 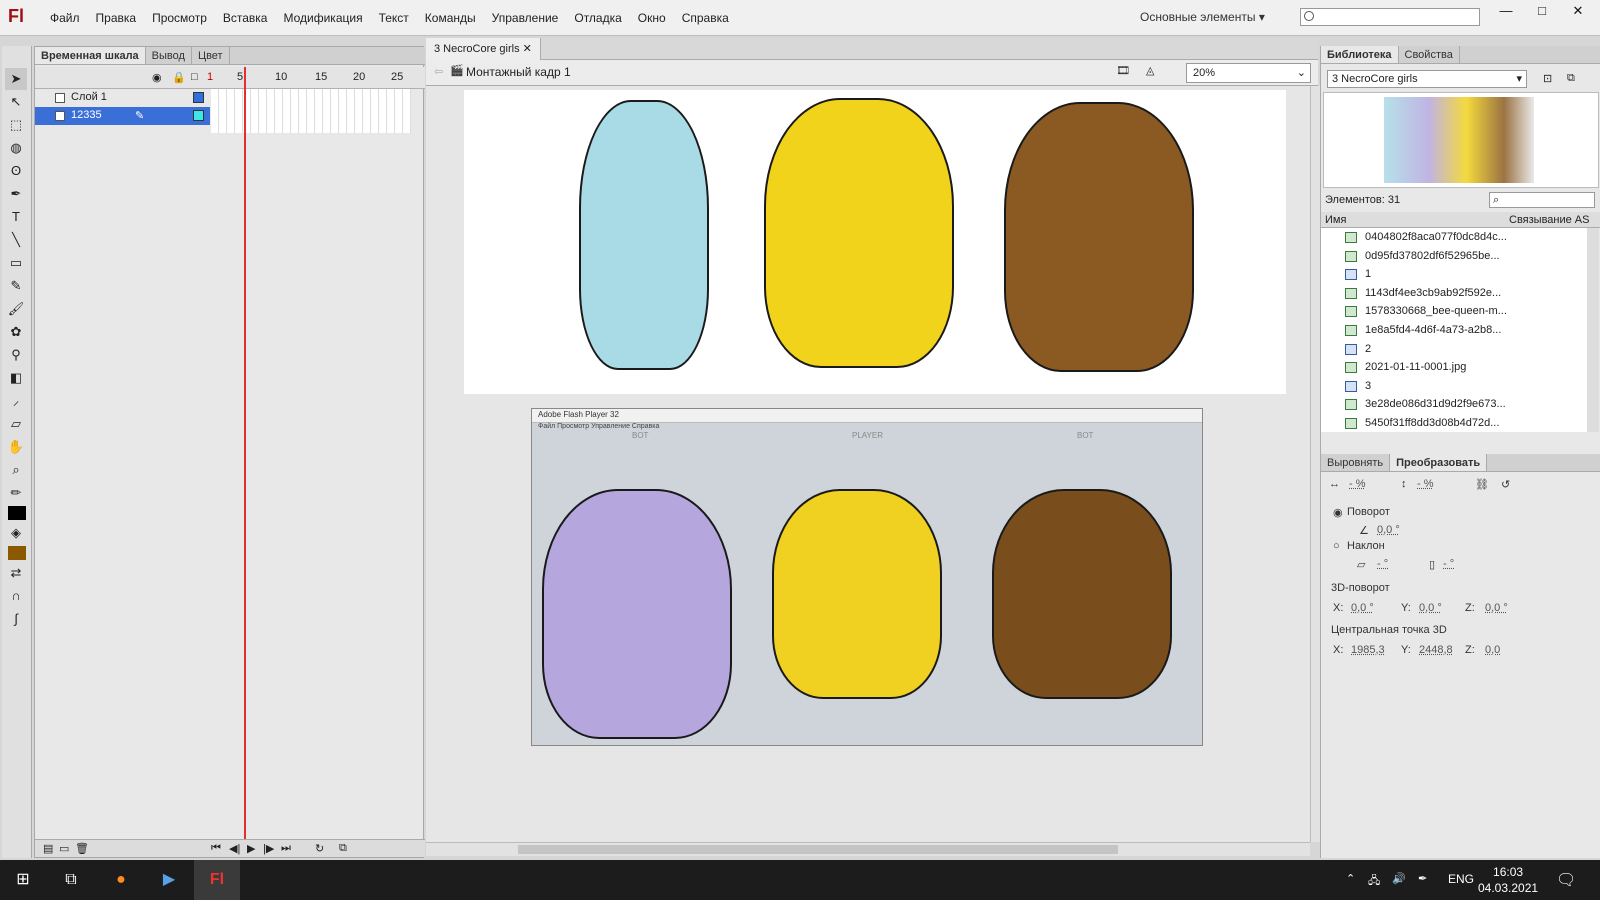 I want to click on text-tool-icon: T, so click(x=16, y=217).